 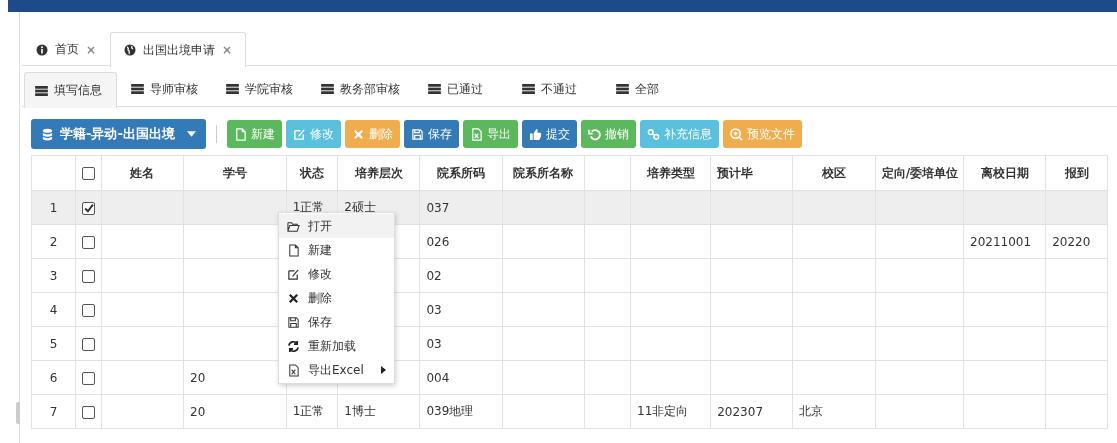 I want to click on table-cell: 2硕士, so click(x=360, y=207).